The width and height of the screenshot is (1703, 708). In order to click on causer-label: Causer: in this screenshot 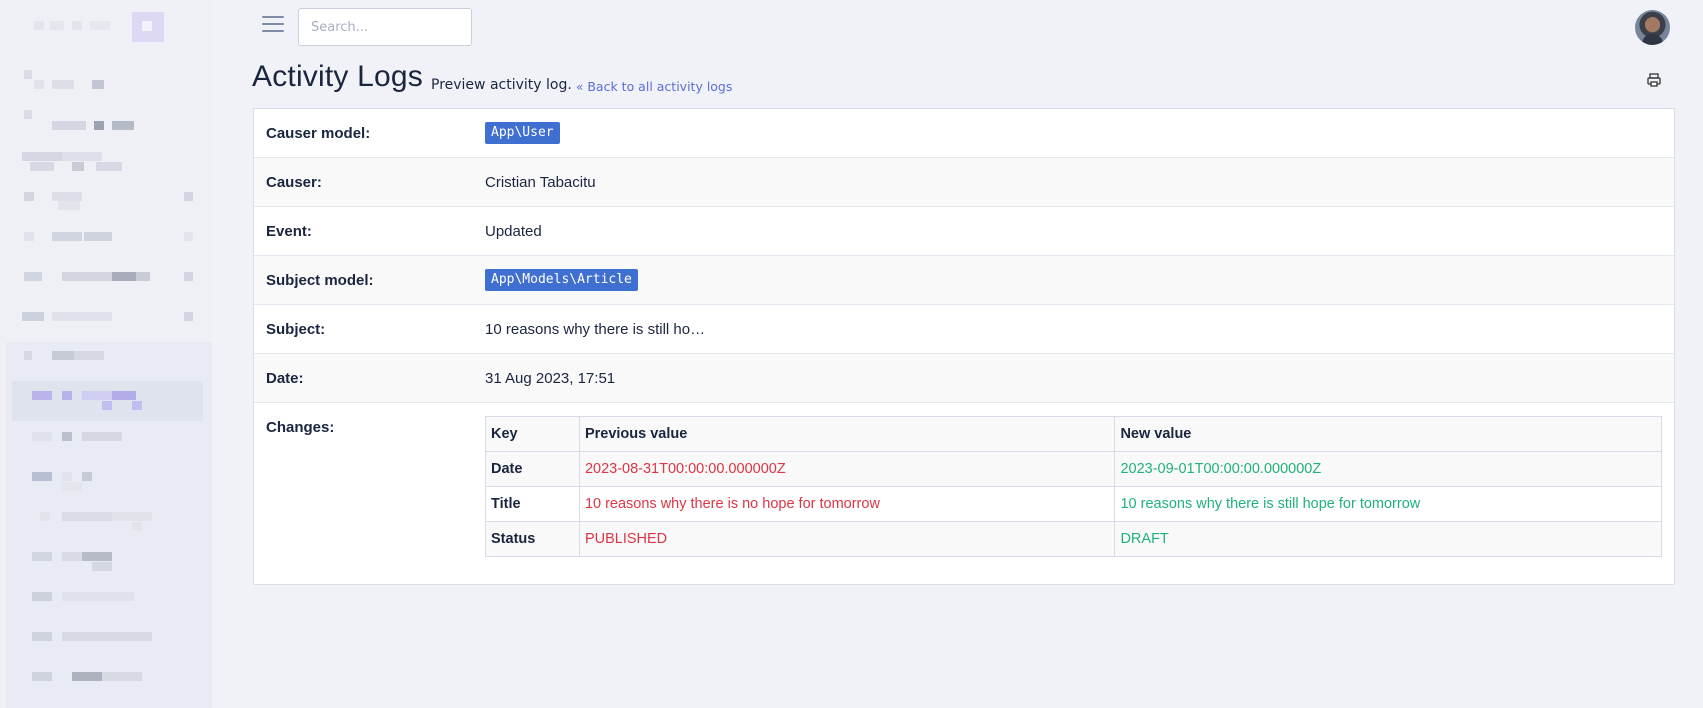, I will do `click(294, 182)`.